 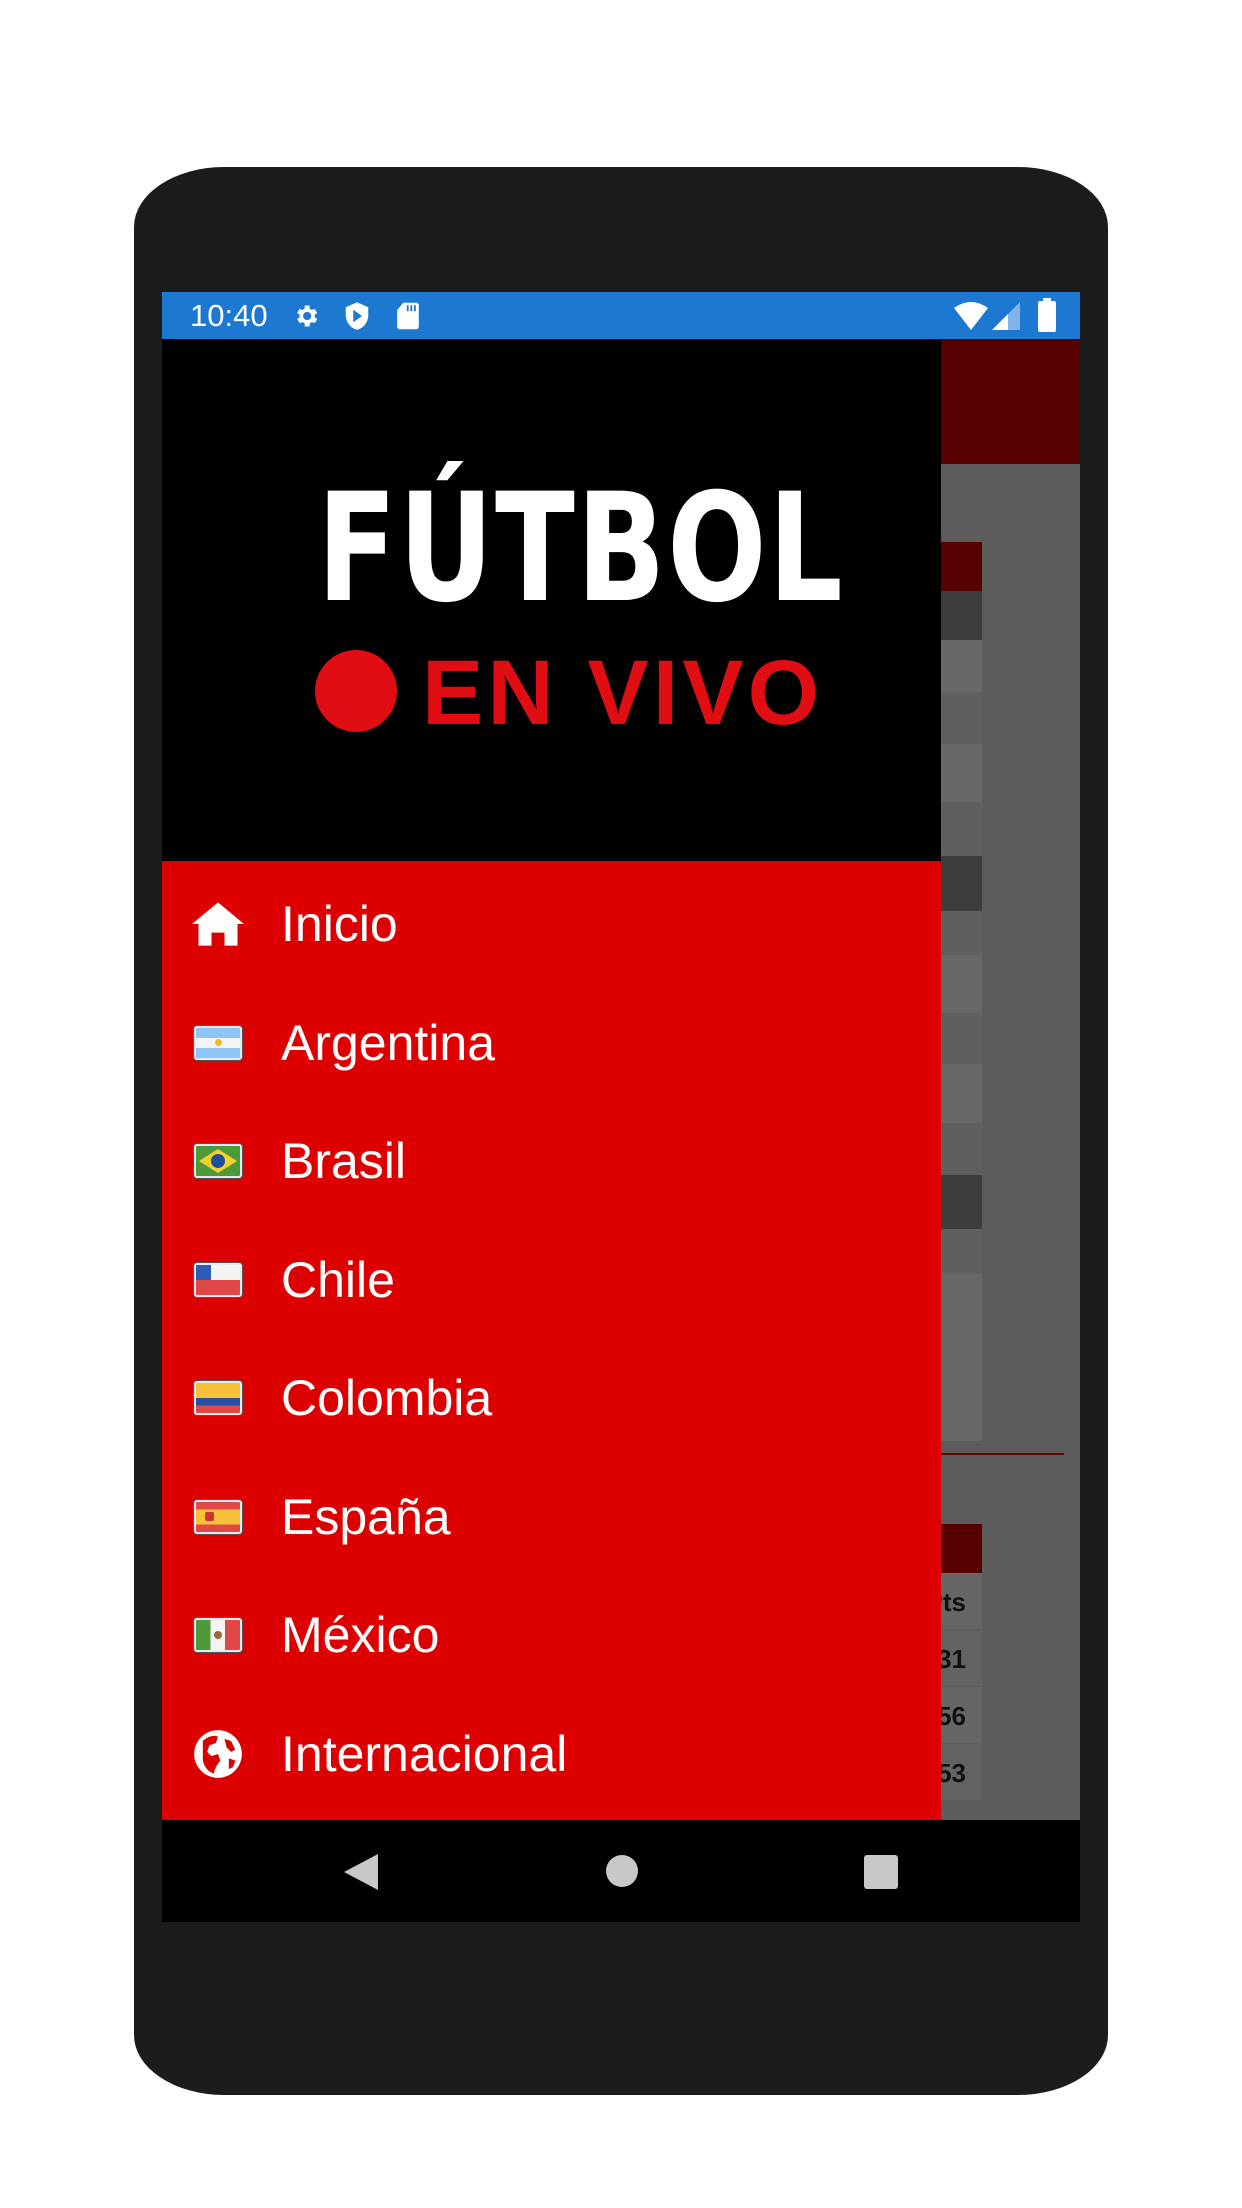 I want to click on menu-item-argentina: Argentina, so click(x=551, y=1043).